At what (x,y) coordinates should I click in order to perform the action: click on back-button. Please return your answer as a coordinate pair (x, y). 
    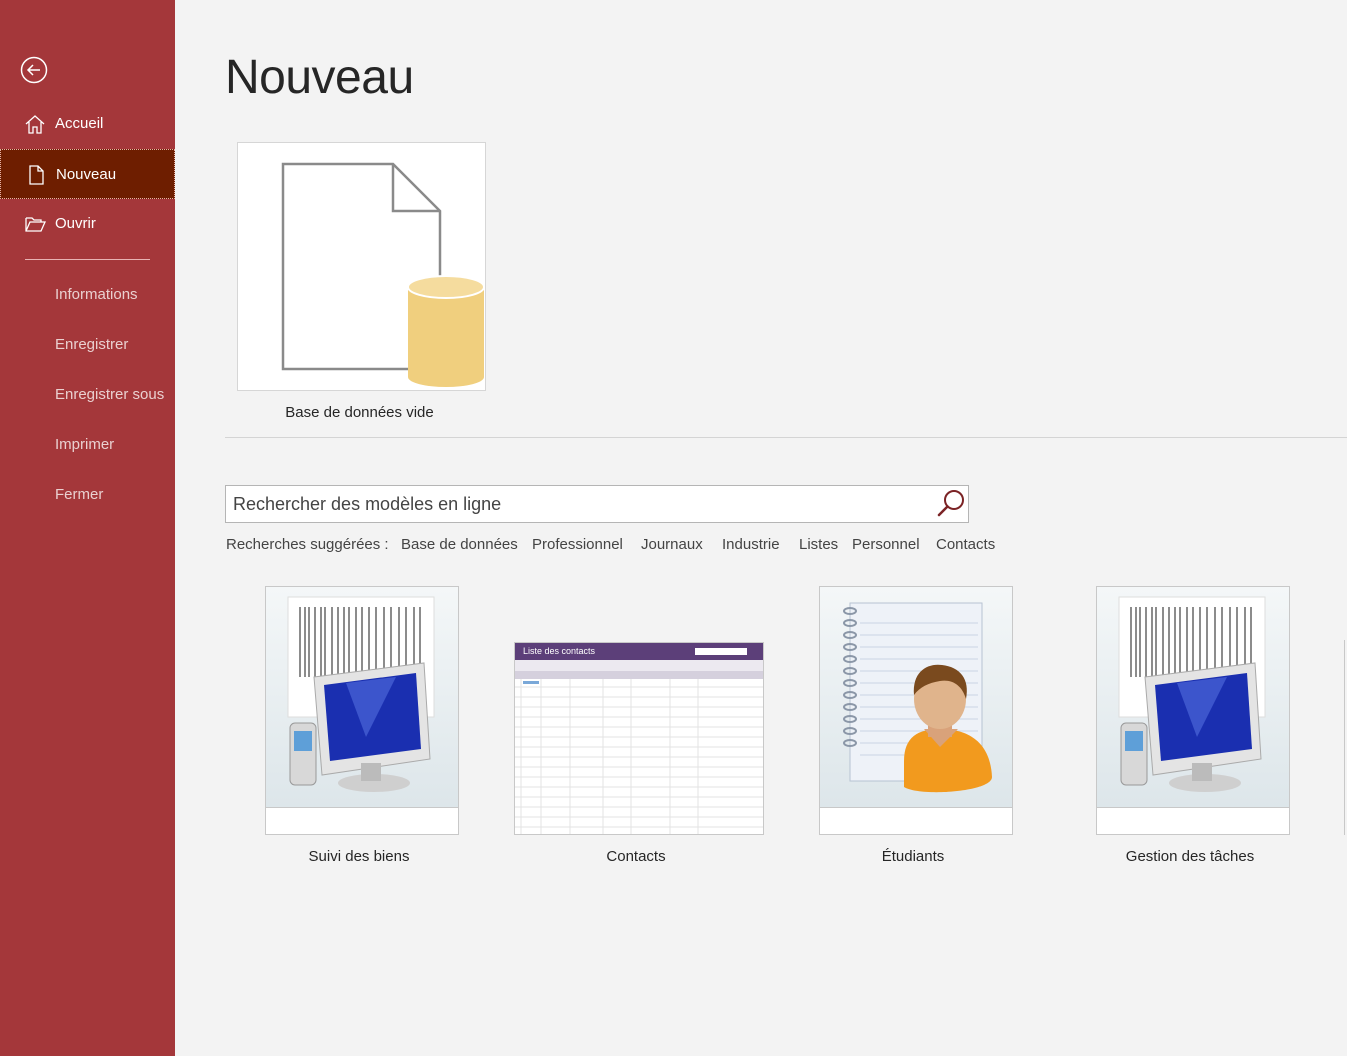
    Looking at the image, I should click on (34, 70).